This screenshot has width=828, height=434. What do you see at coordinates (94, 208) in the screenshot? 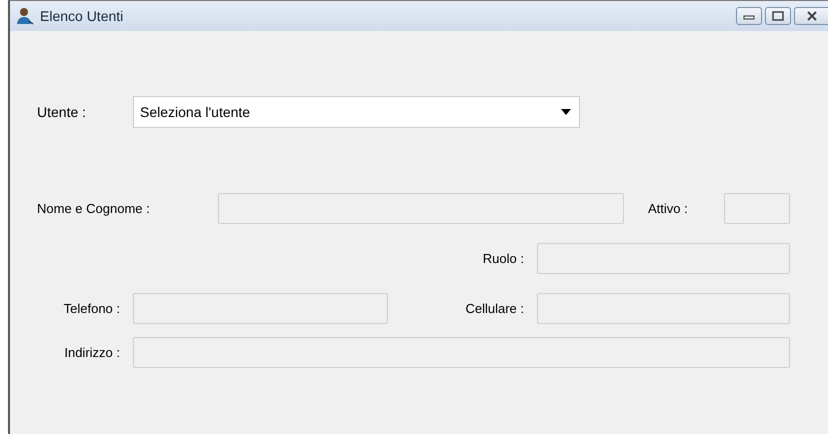
I see `field-label: Nome e Cognome :` at bounding box center [94, 208].